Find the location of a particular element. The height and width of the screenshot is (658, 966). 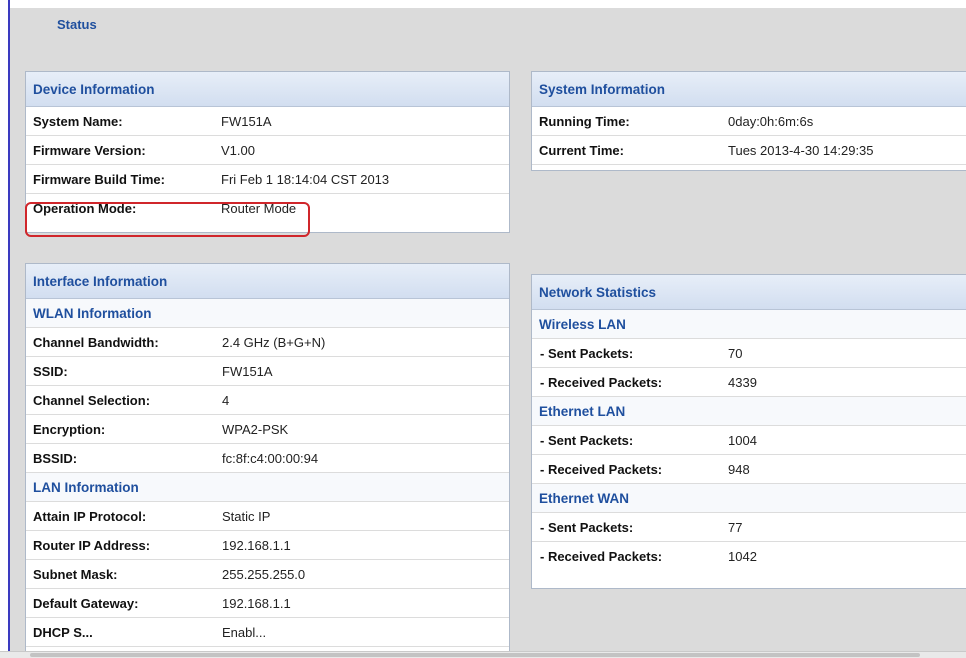

info-row-subnet-mask: Subnet Mask: 255.255.255.0 is located at coordinates (267, 574).